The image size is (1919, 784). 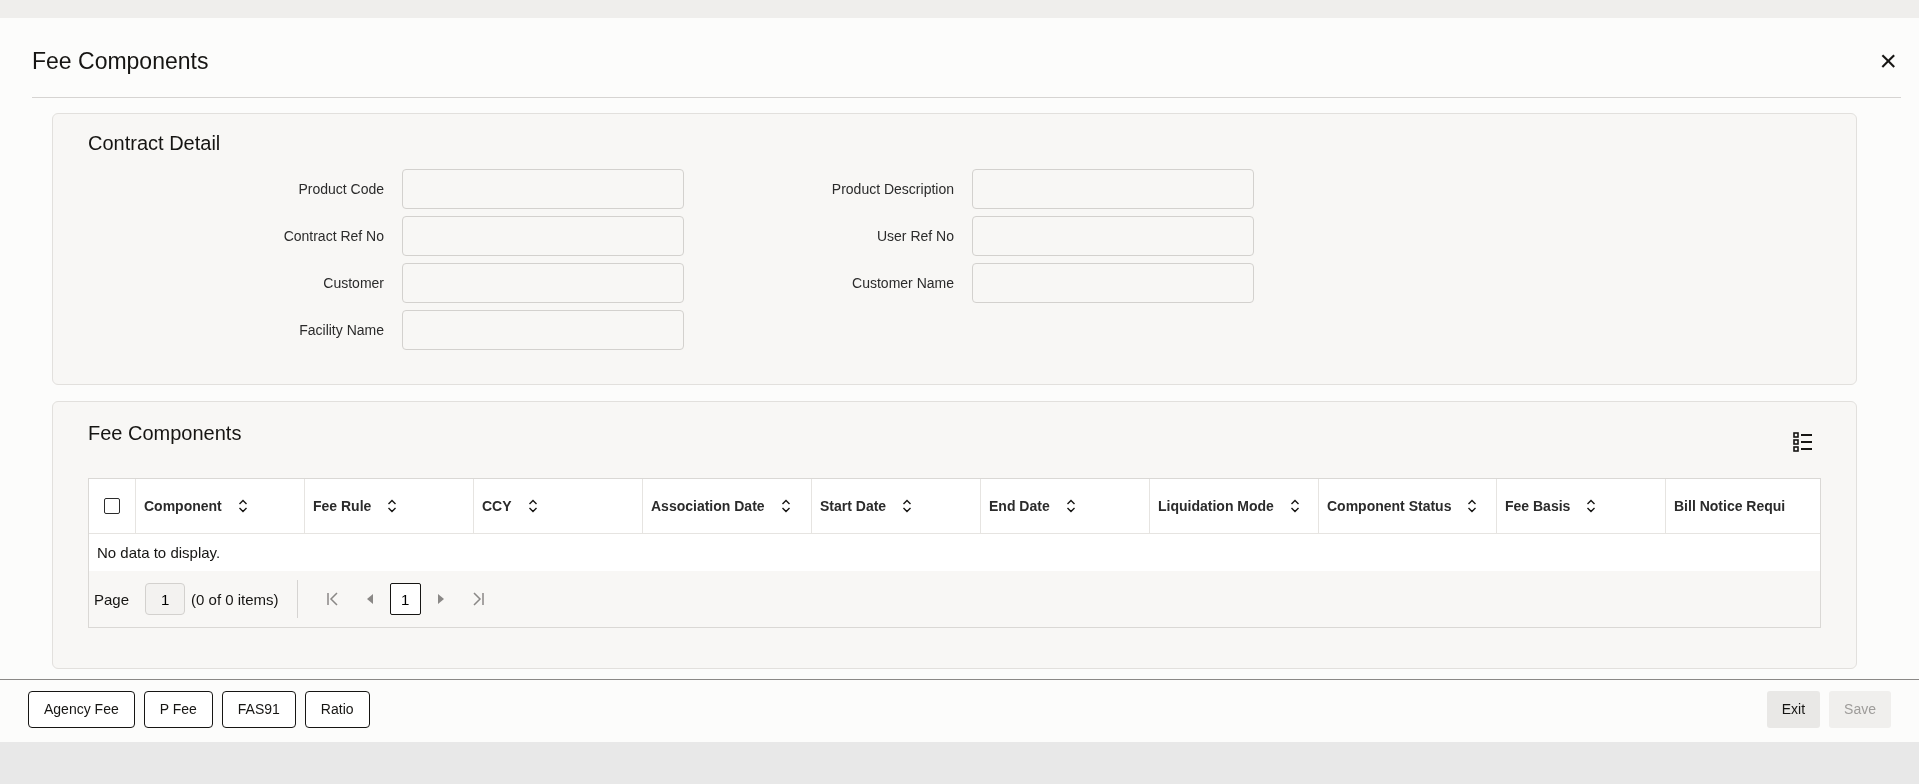 What do you see at coordinates (708, 506) in the screenshot?
I see `column-header: Association Date` at bounding box center [708, 506].